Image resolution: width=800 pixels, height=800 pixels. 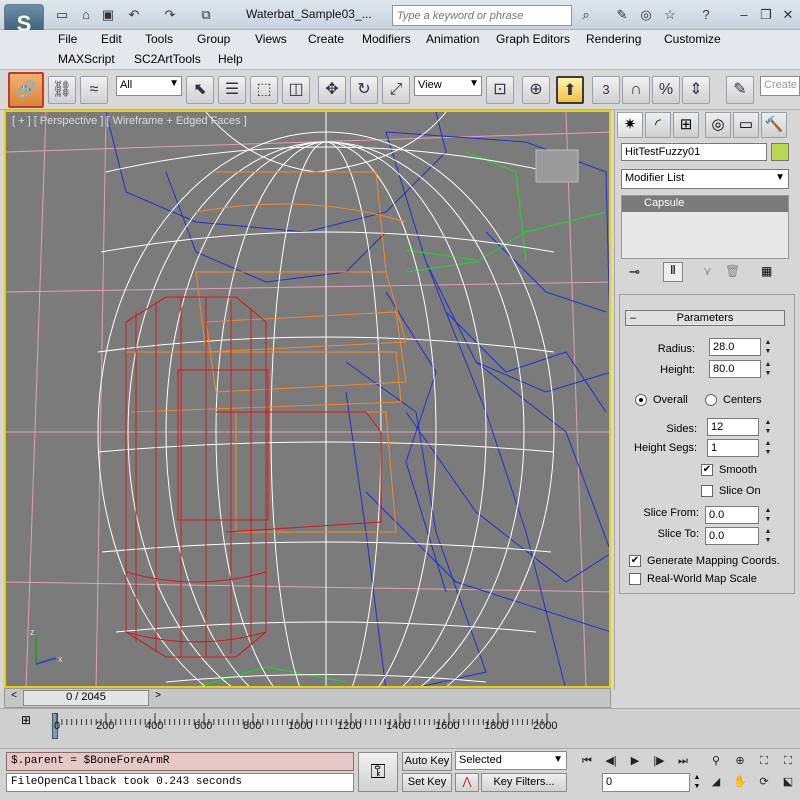 What do you see at coordinates (180, 761) in the screenshot?
I see `maxscript-listener-input: $.parent = $BoneForeArmR` at bounding box center [180, 761].